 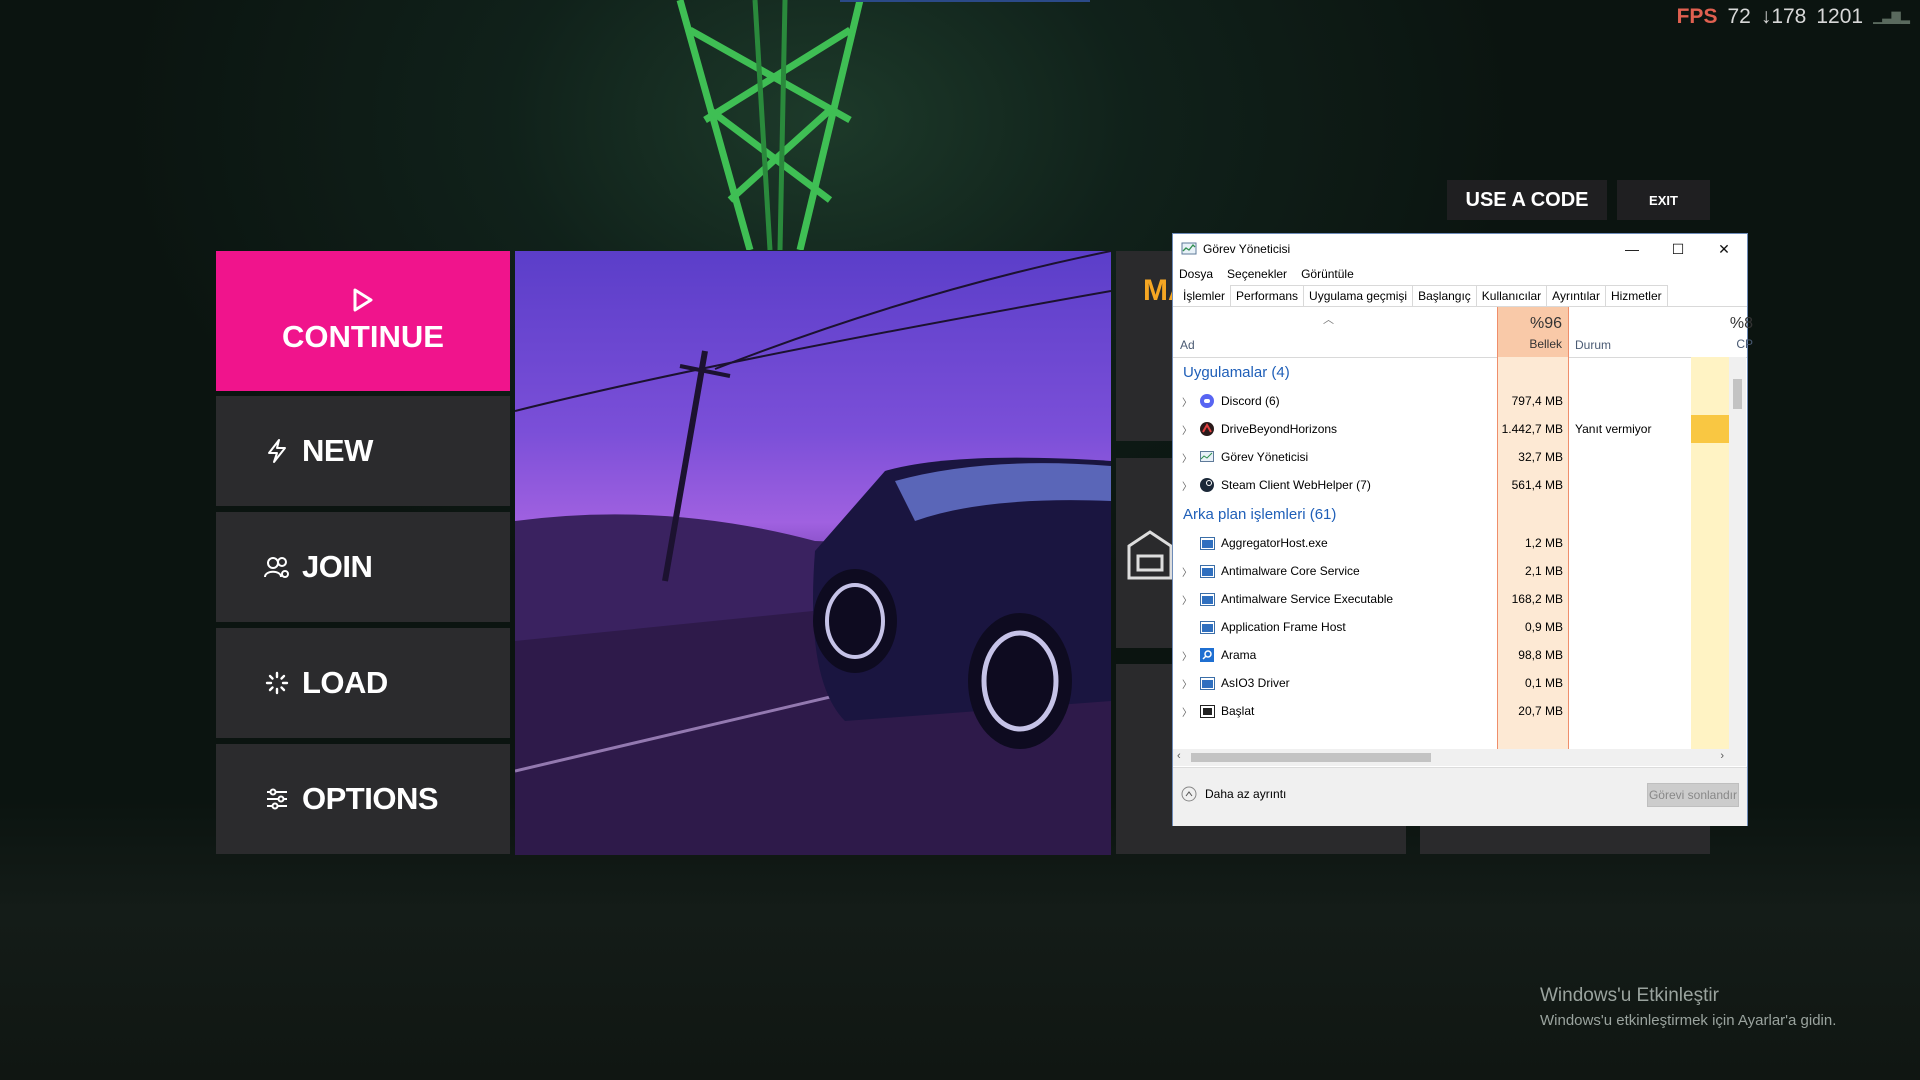 What do you see at coordinates (1207, 655) in the screenshot?
I see `search-icon` at bounding box center [1207, 655].